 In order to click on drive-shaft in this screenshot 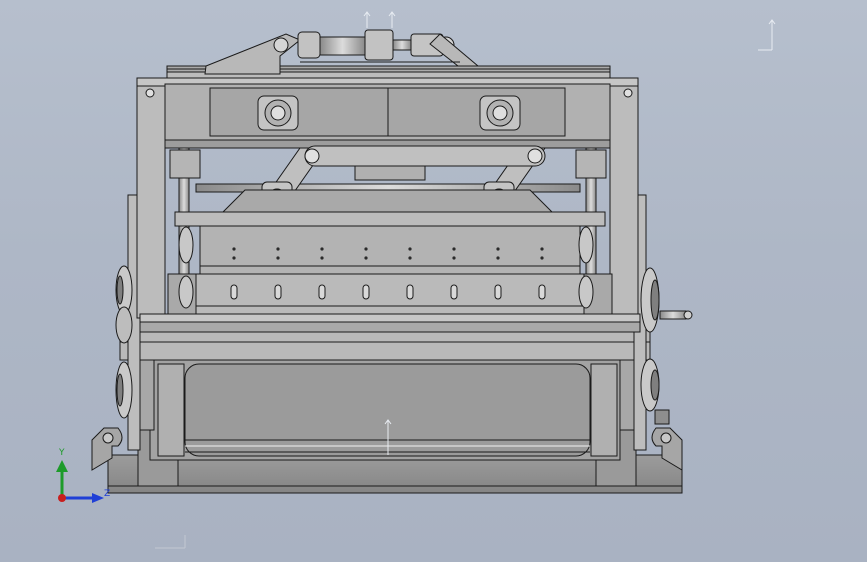, I will do `click(673, 315)`.